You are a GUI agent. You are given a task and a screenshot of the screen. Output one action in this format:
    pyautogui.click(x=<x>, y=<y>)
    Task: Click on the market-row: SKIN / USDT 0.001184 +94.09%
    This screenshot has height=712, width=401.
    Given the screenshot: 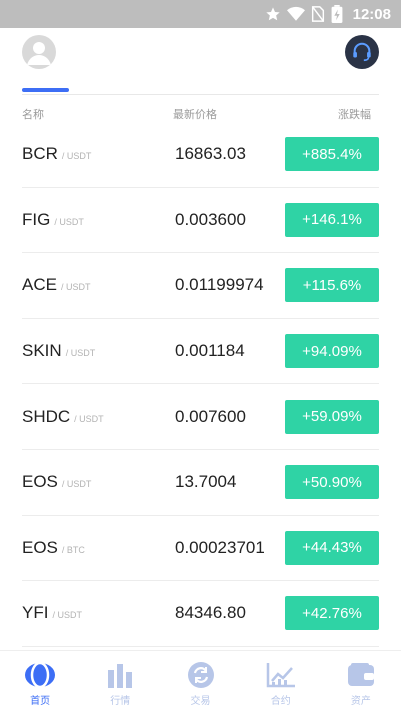 What is the action you would take?
    pyautogui.click(x=200, y=352)
    